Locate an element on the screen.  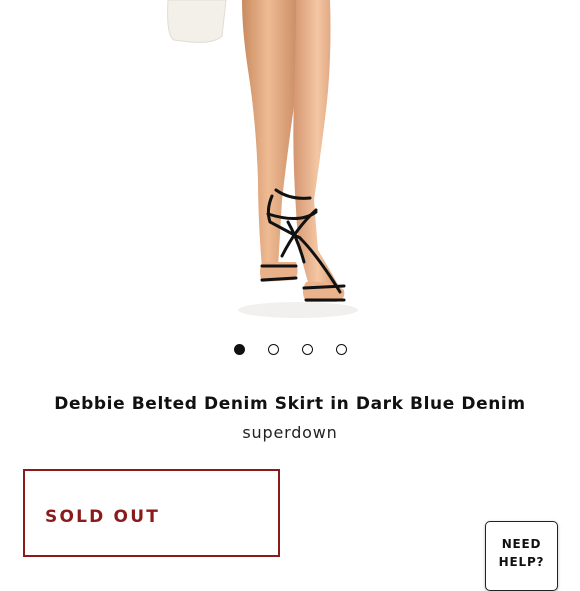
product-brand: superdown is located at coordinates (290, 432).